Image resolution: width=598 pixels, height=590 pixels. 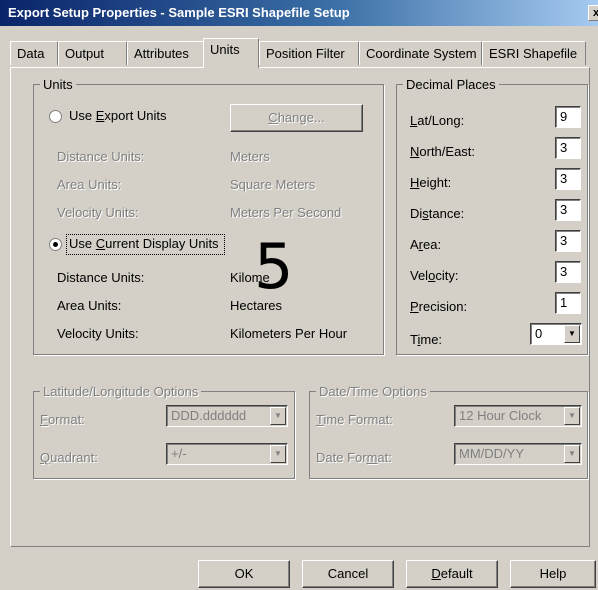 I want to click on height-label: Height:, so click(x=431, y=182).